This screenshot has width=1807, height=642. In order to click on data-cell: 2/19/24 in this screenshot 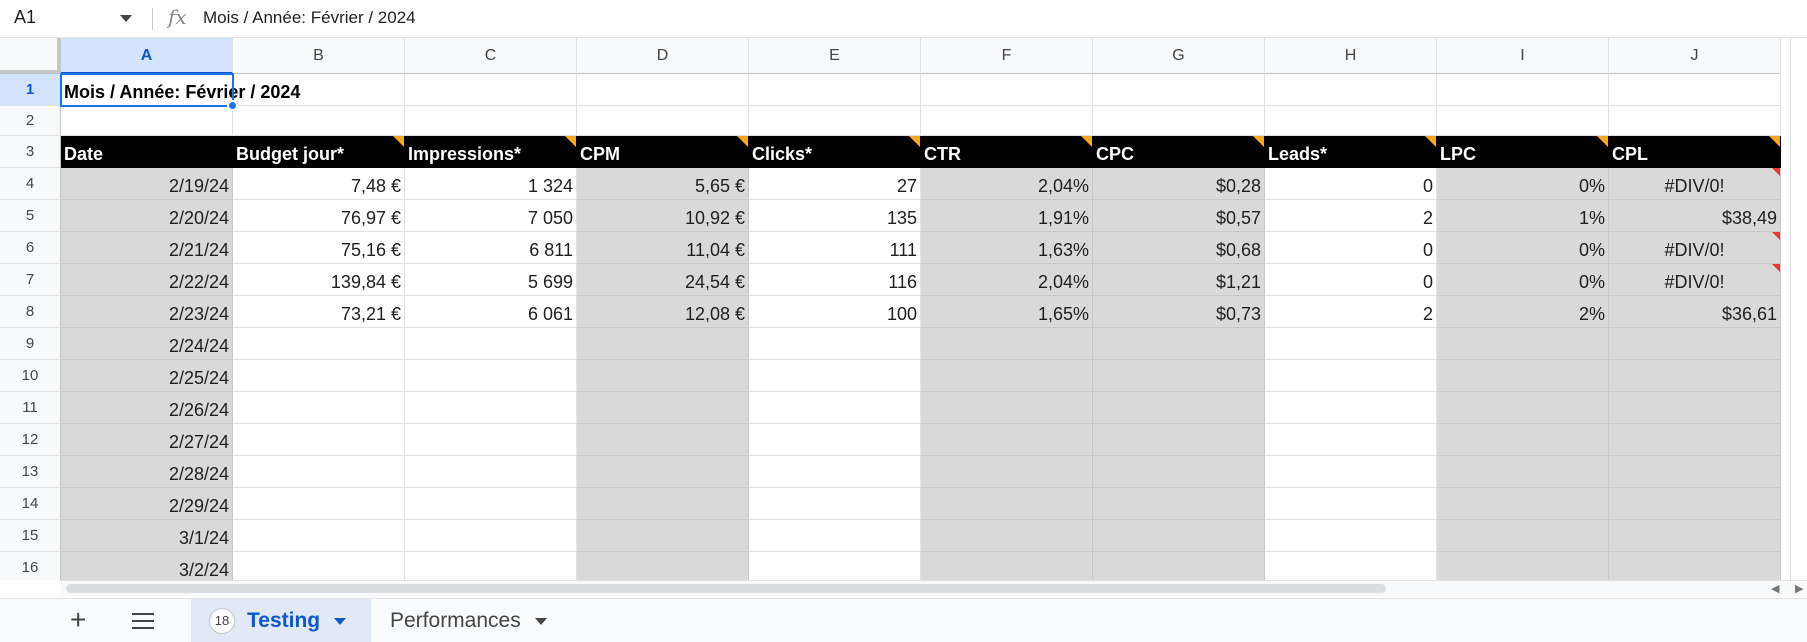, I will do `click(147, 184)`.